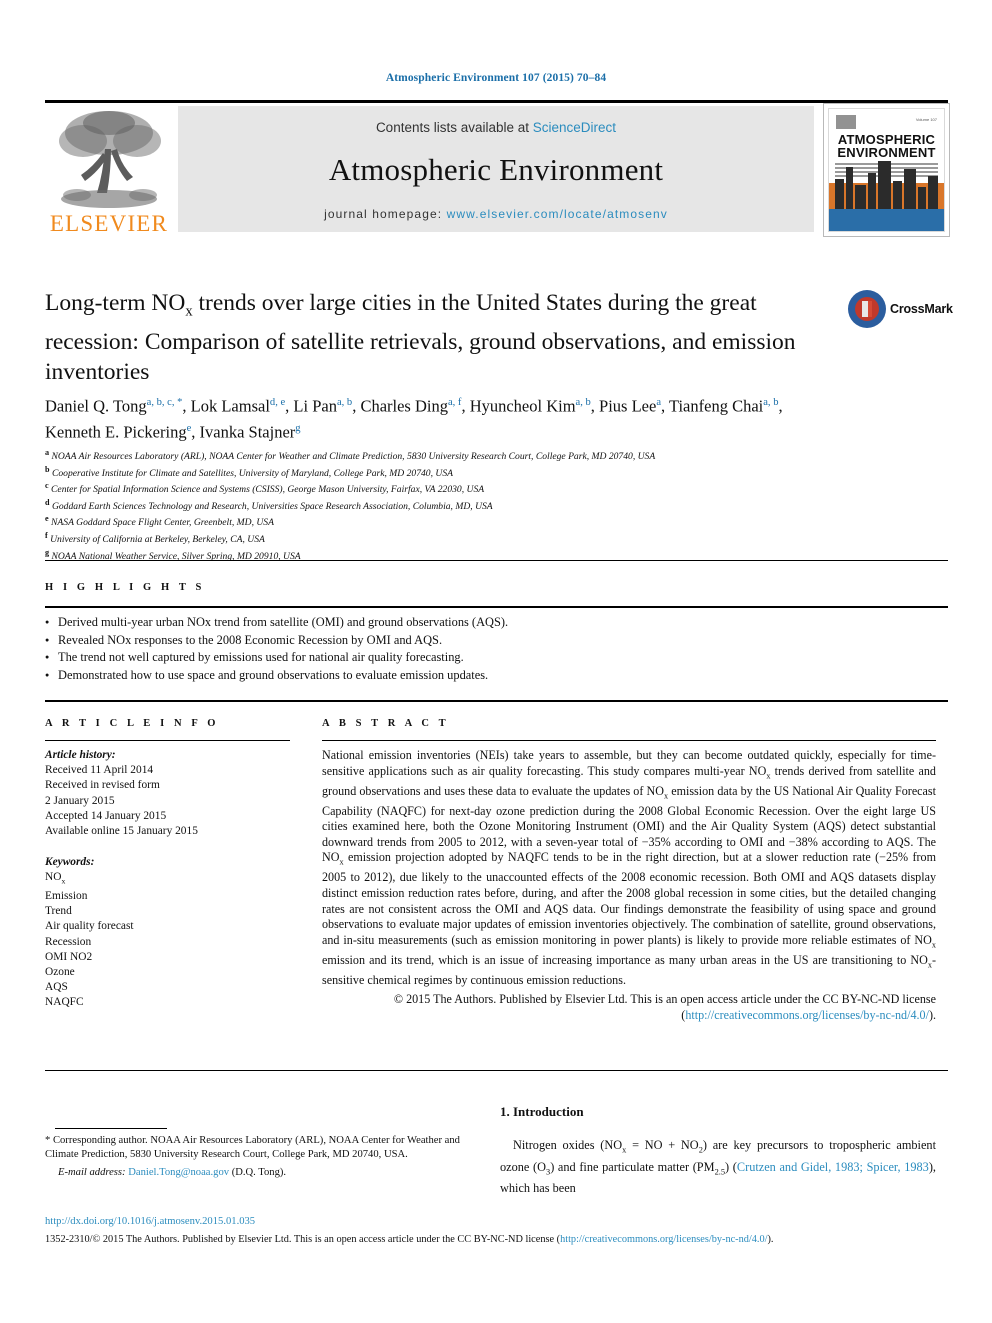 This screenshot has height=1323, width=992. Describe the element at coordinates (56, 987) in the screenshot. I see `keyword-item: AQS` at that location.